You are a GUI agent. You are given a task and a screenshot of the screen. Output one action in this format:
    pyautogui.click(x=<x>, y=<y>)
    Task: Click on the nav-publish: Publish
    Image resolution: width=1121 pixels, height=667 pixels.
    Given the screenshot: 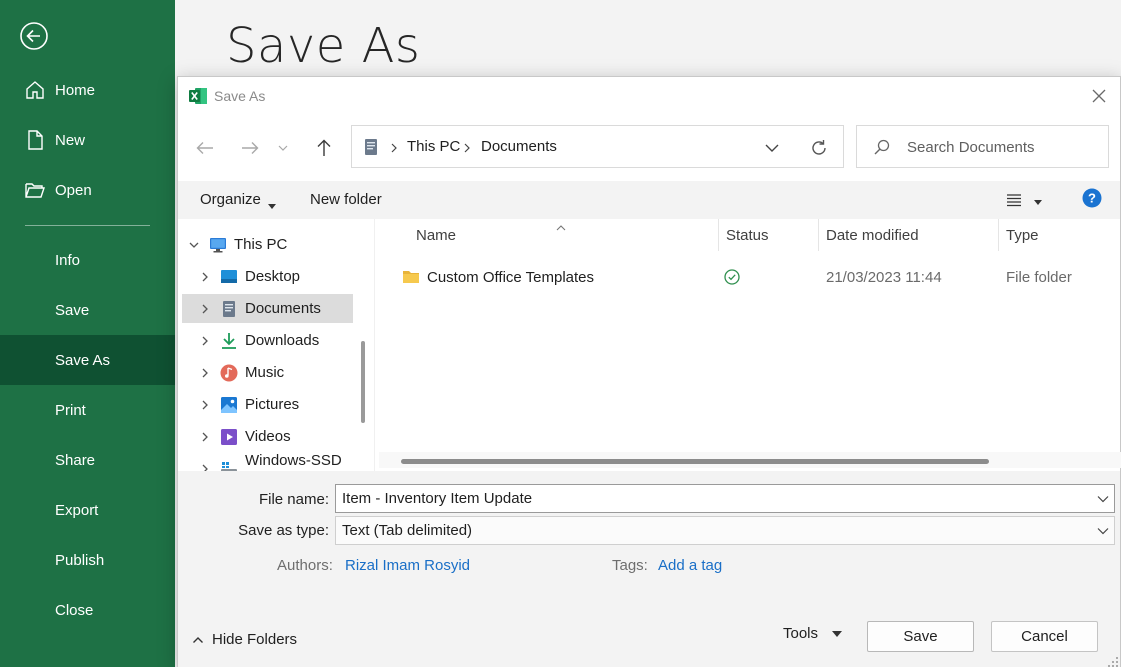 What is the action you would take?
    pyautogui.click(x=87, y=560)
    